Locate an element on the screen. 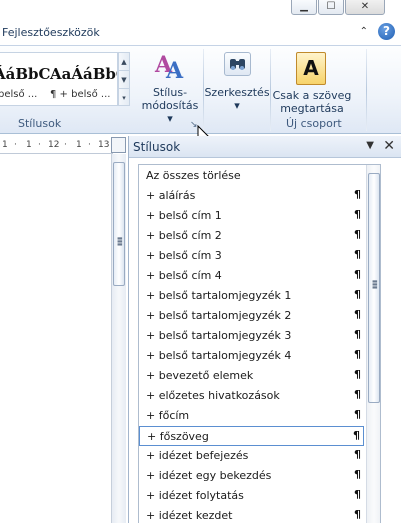  maximize-button: ☐ is located at coordinates (331, 7).